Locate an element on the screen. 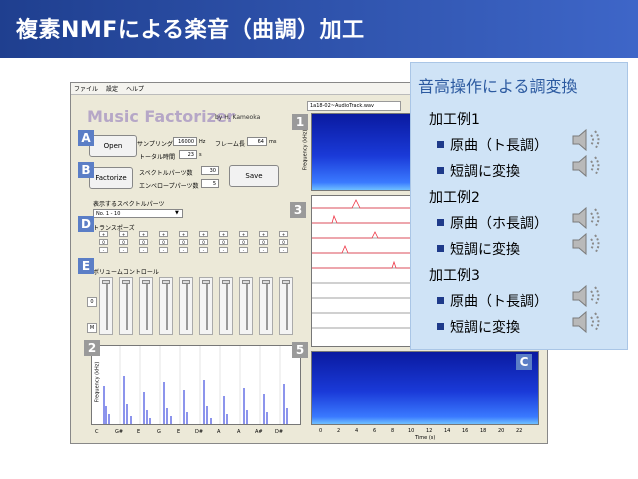 The width and height of the screenshot is (638, 479). chevron-down-icon: ▼ is located at coordinates (177, 213).